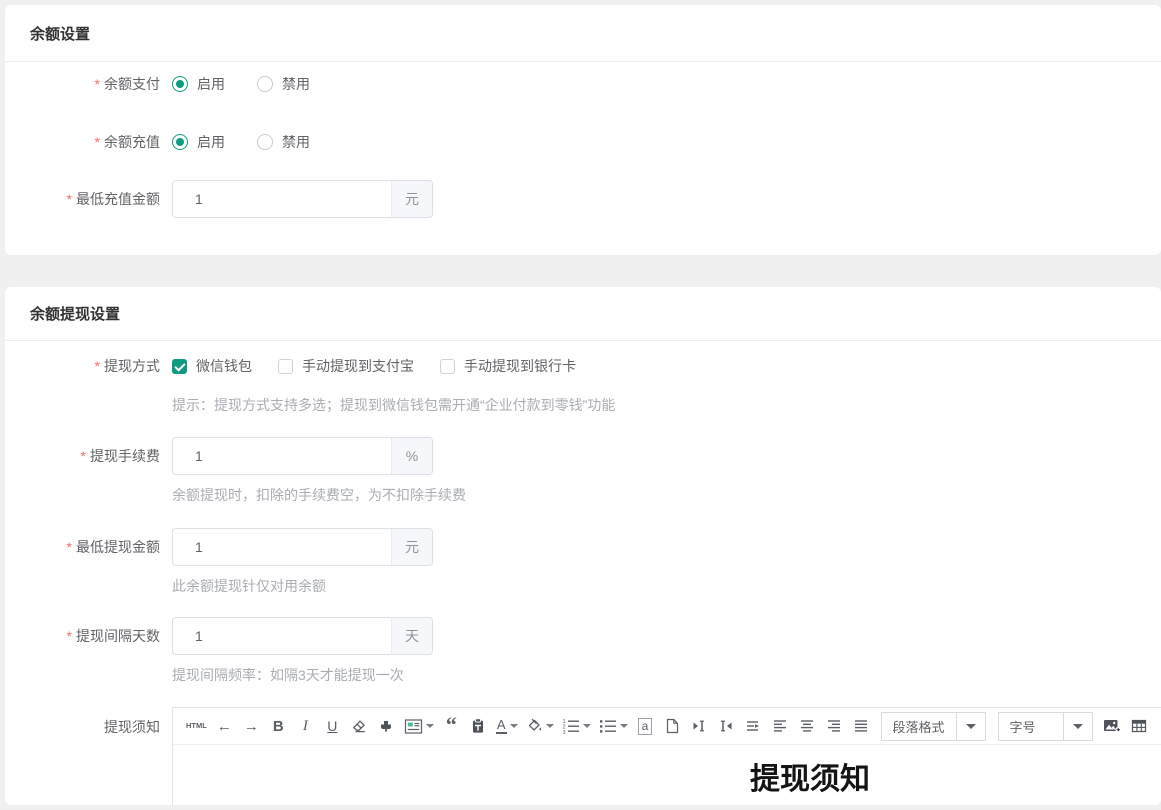 This screenshot has height=810, width=1161. I want to click on balance-pay-label: 余额支付, so click(132, 84).